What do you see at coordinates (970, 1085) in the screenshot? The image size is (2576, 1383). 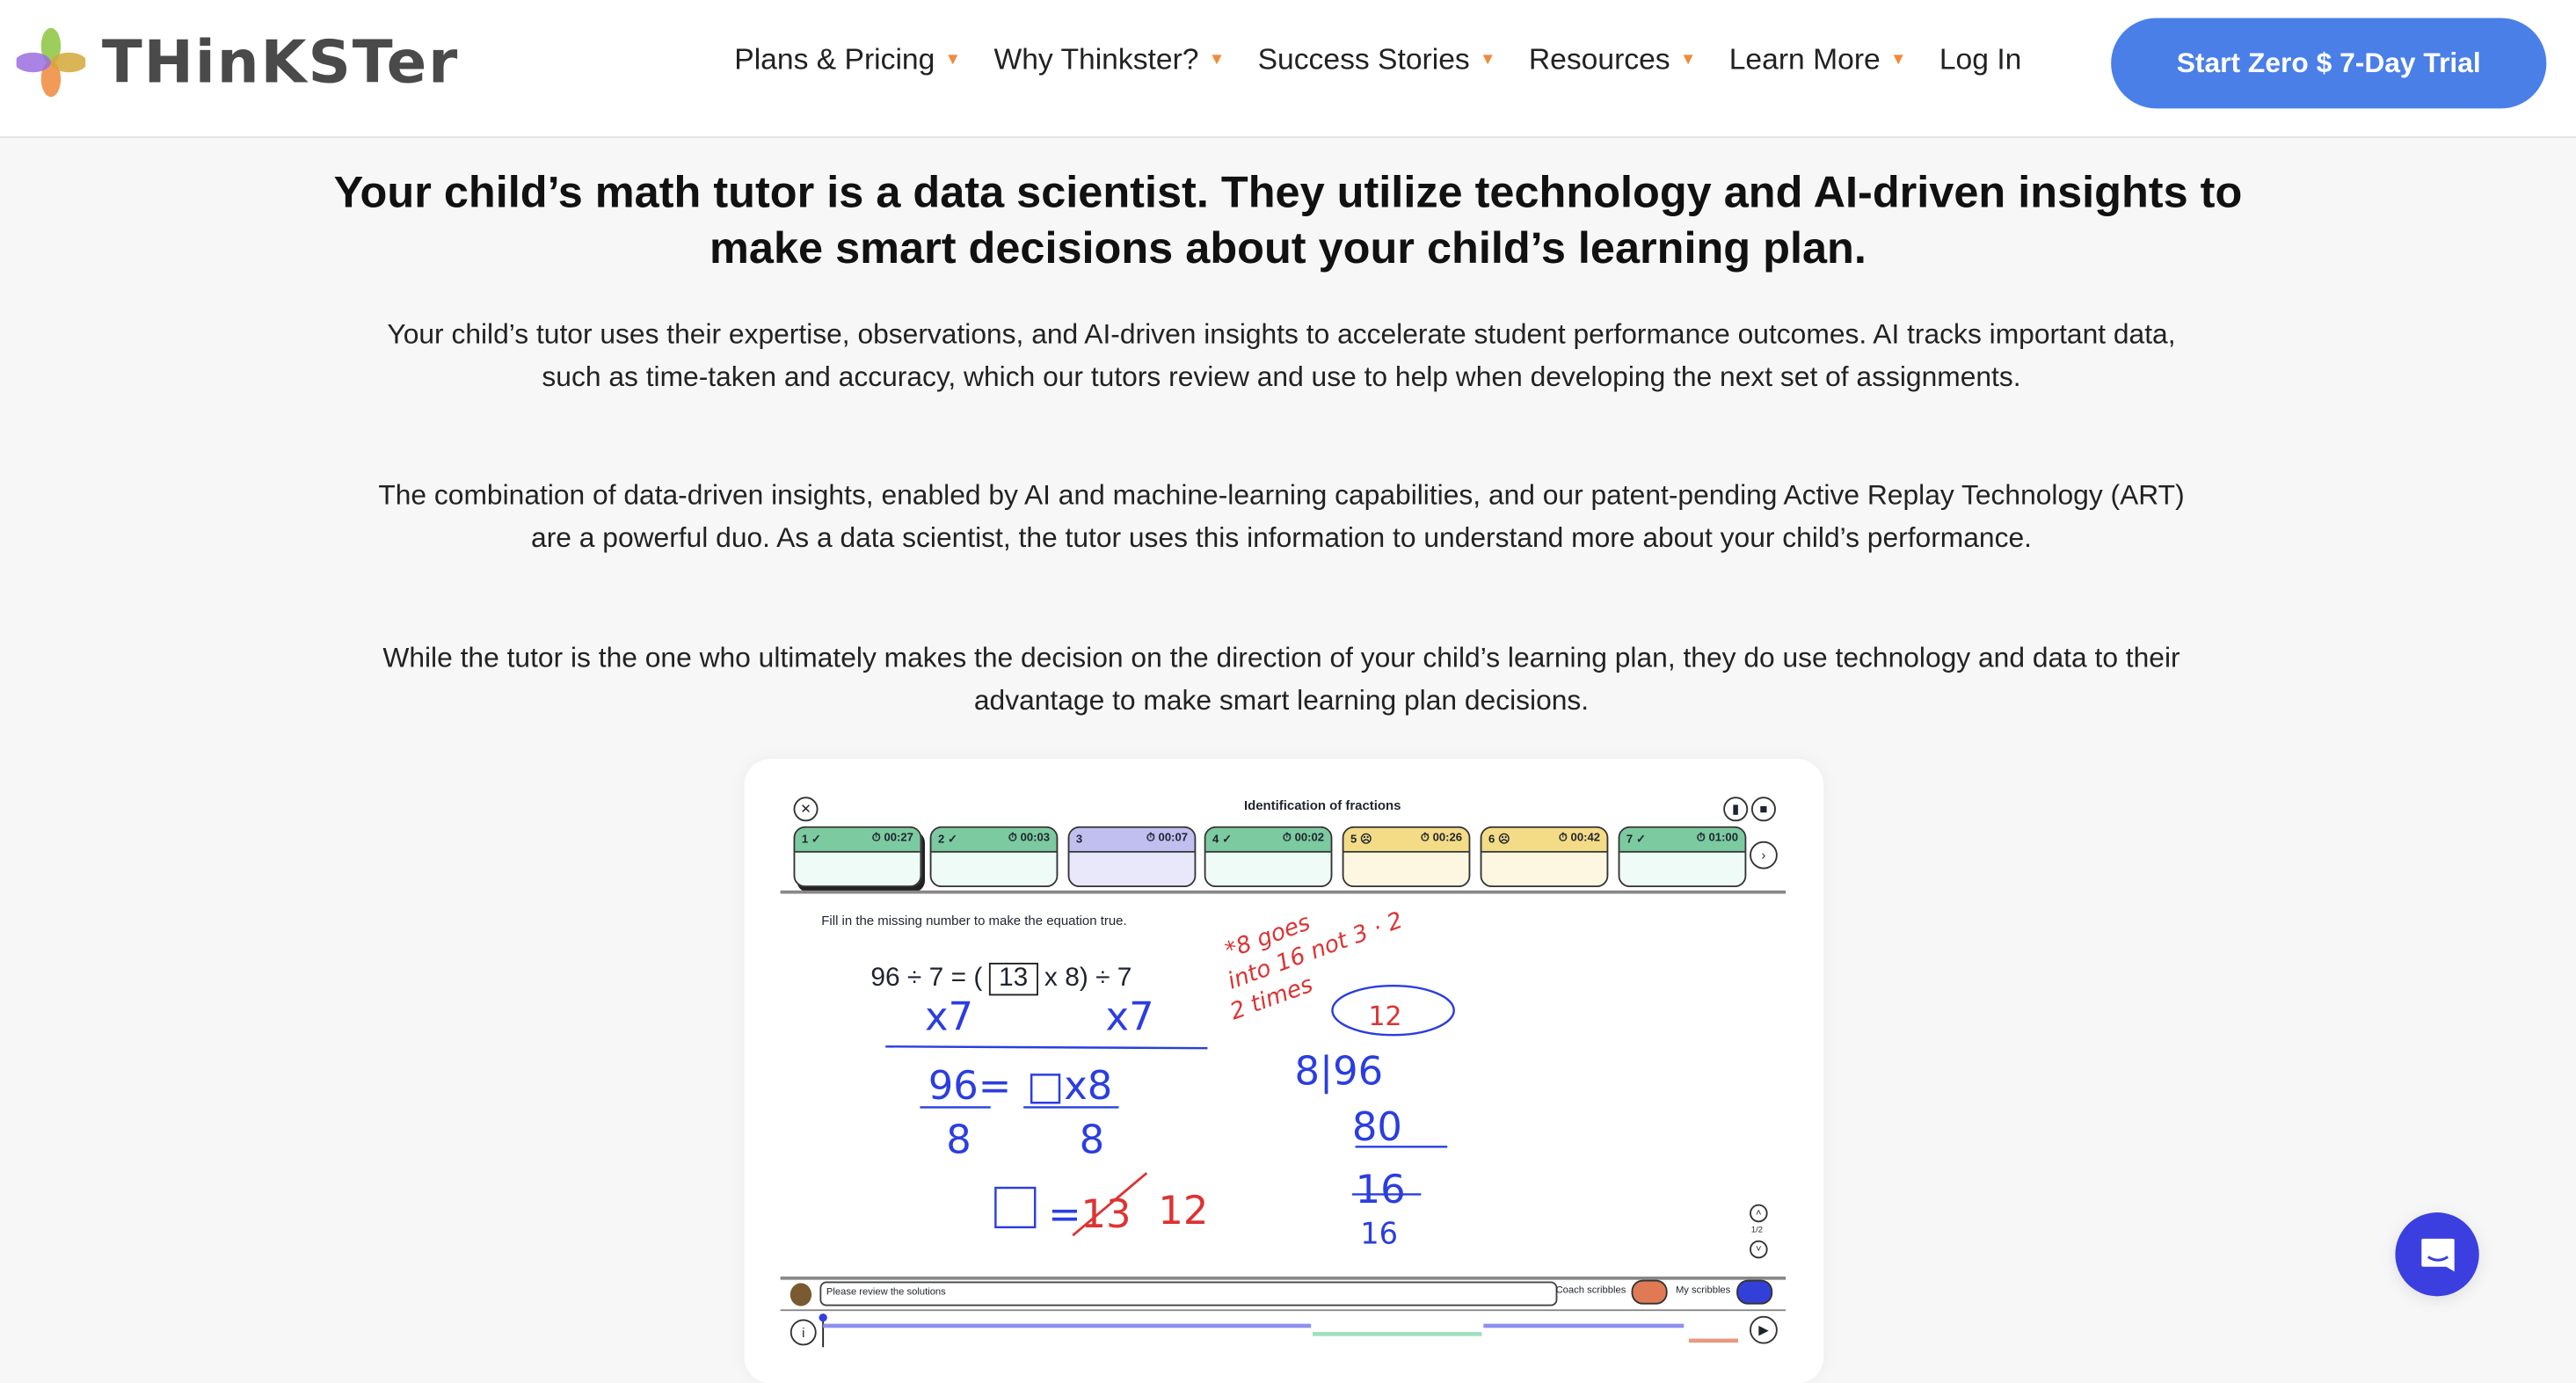 I see `blue-frac: 96=` at bounding box center [970, 1085].